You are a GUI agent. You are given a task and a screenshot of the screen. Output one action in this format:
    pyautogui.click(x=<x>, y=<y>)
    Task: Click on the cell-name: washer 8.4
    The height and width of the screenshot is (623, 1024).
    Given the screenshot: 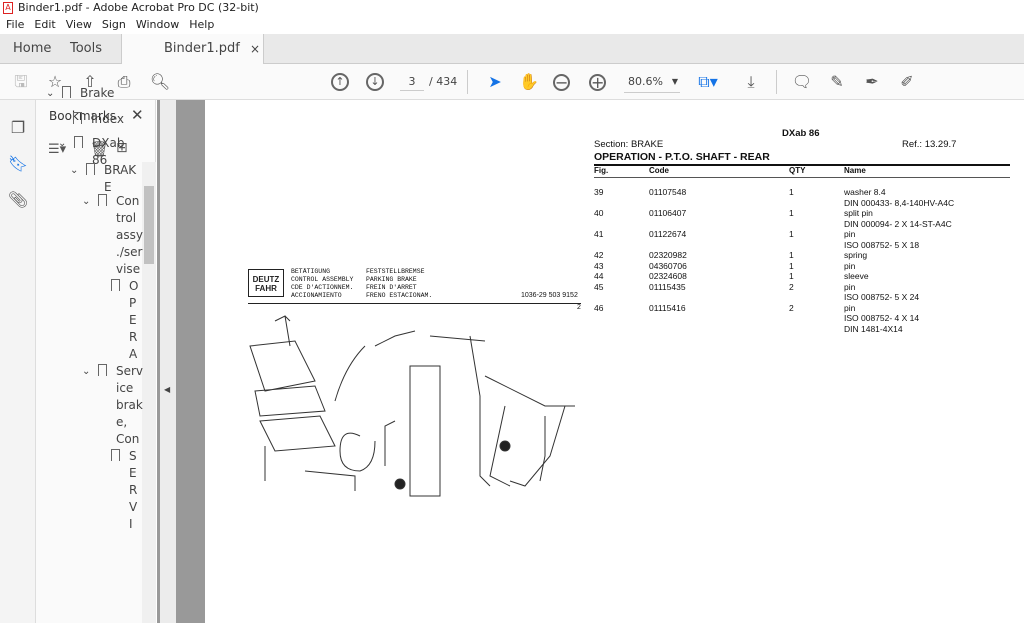 What is the action you would take?
    pyautogui.click(x=865, y=192)
    